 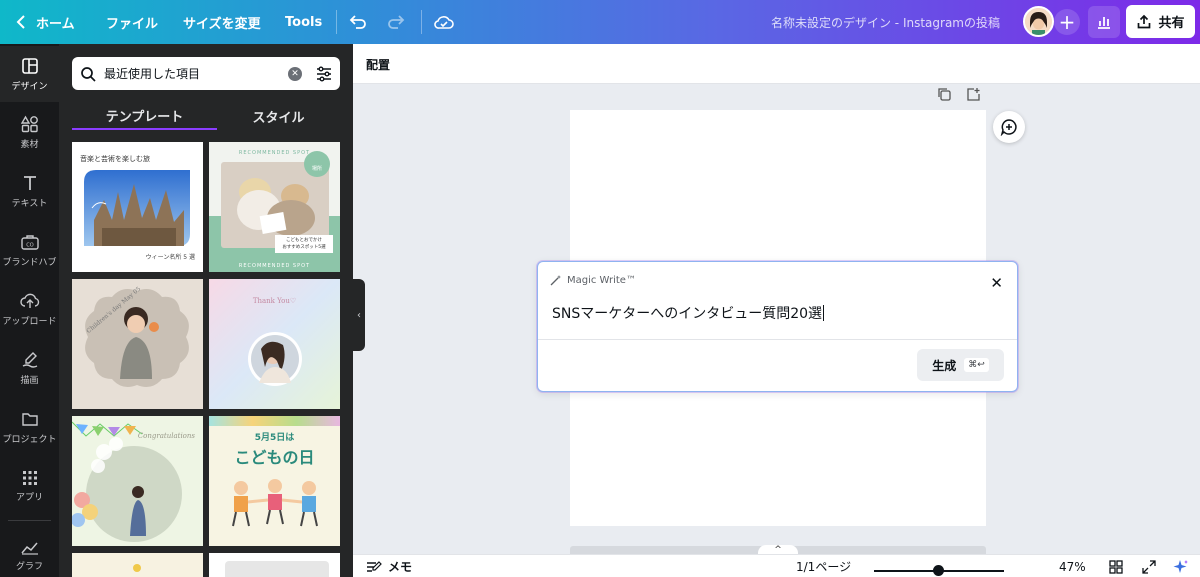 I want to click on notes-button: メモ, so click(x=389, y=566).